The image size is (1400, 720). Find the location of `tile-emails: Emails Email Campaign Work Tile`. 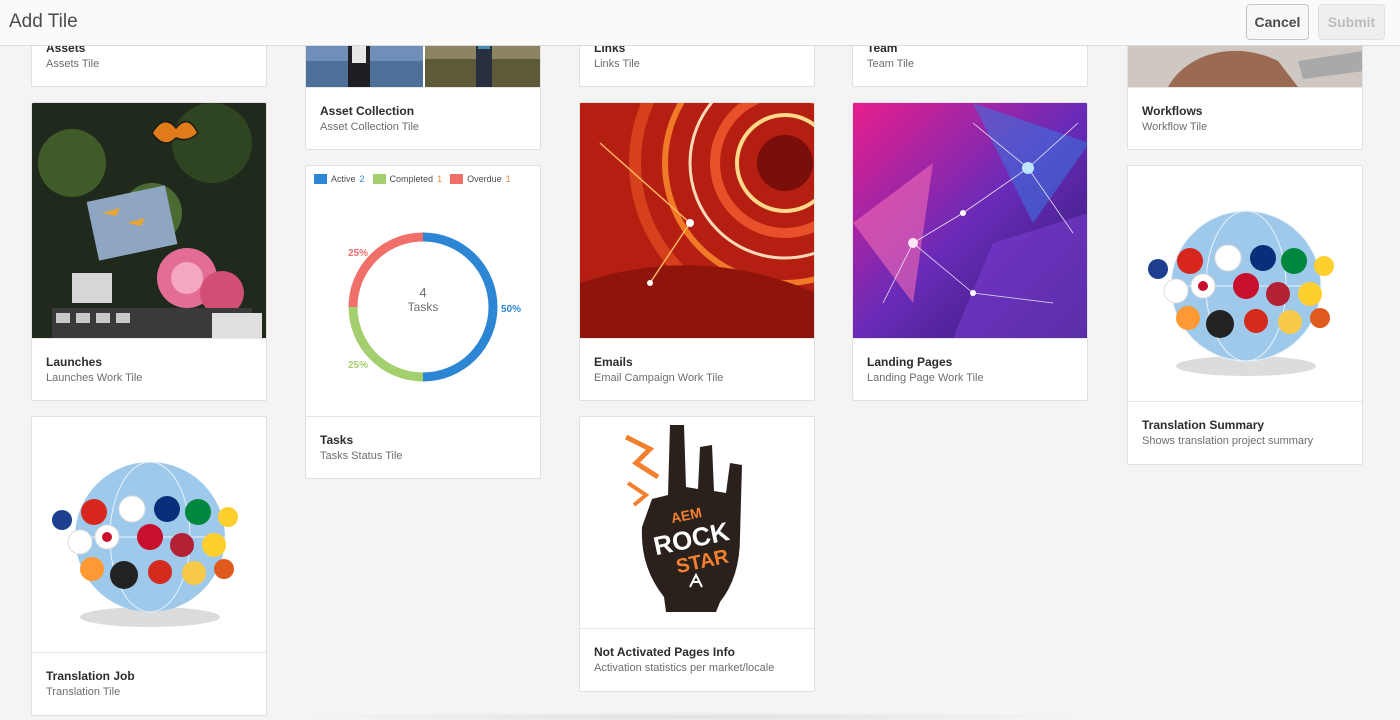

tile-emails: Emails Email Campaign Work Tile is located at coordinates (697, 251).